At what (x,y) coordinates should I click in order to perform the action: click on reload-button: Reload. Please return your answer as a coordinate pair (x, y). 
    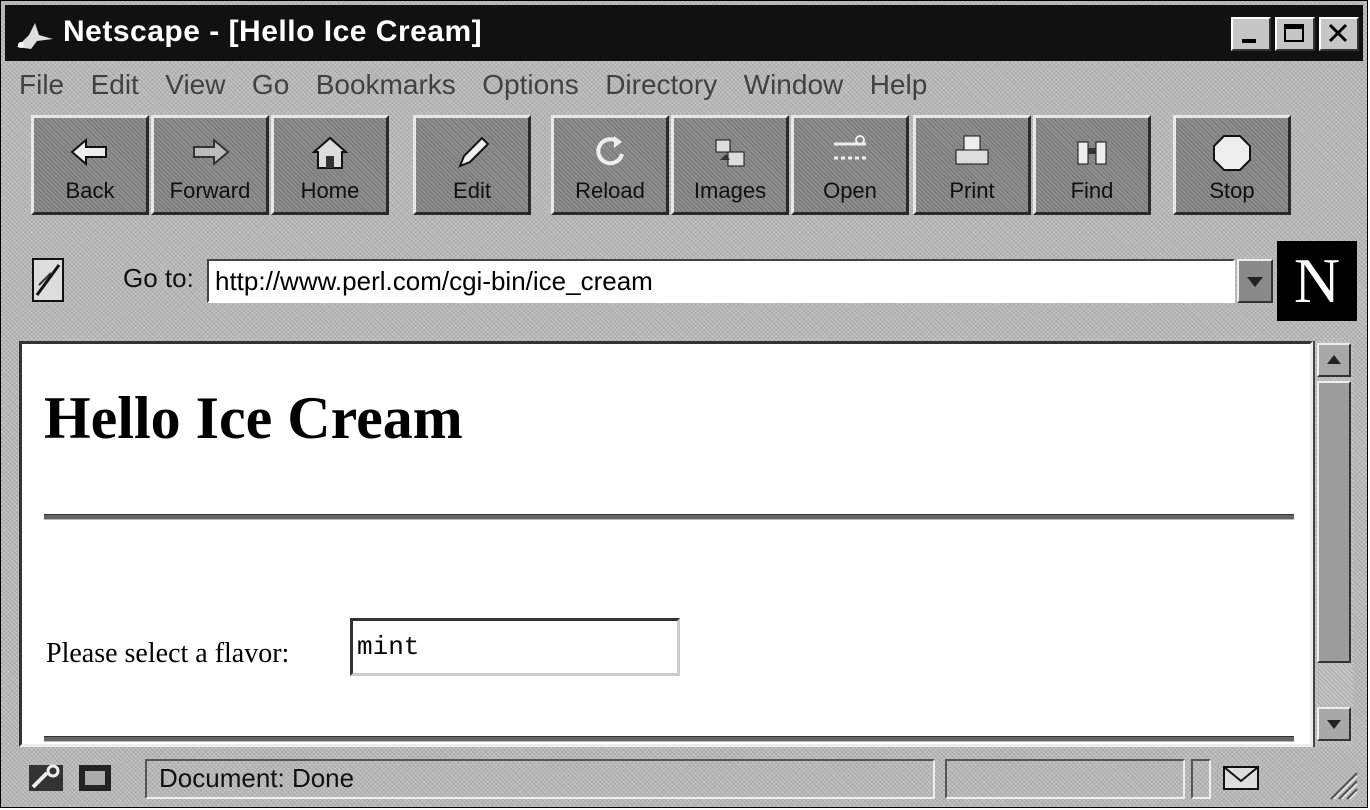
    Looking at the image, I should click on (610, 165).